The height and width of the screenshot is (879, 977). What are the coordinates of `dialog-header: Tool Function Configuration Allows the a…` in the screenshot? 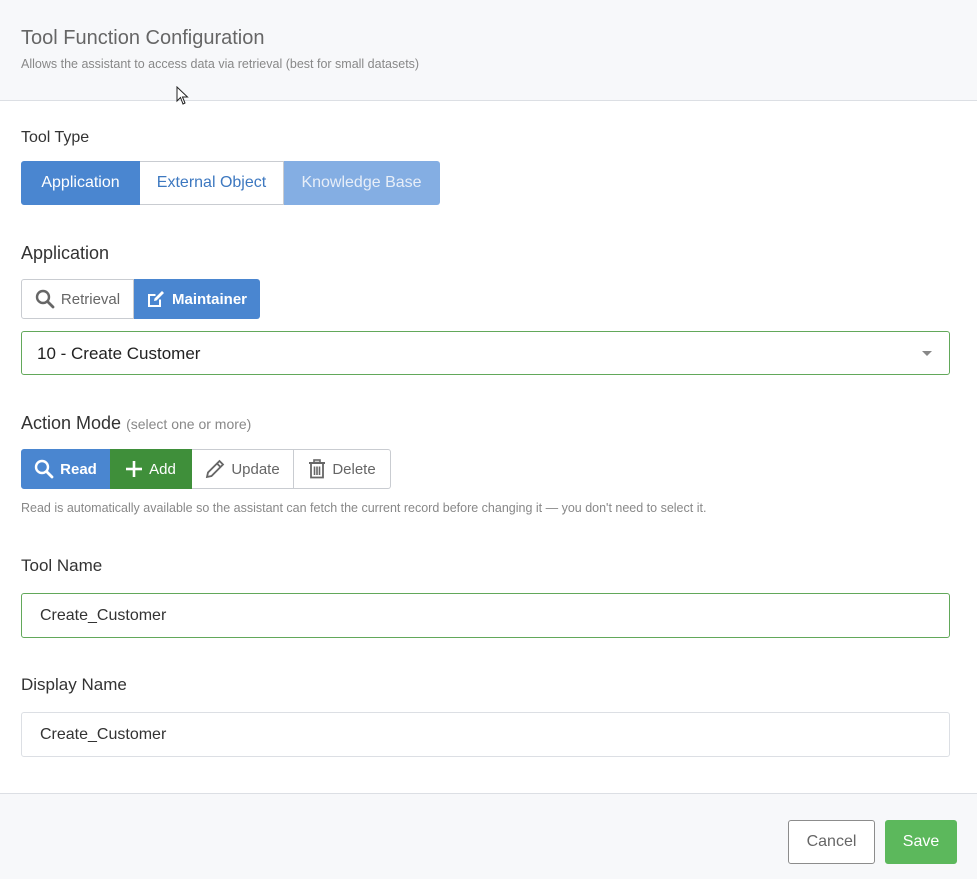 It's located at (488, 50).